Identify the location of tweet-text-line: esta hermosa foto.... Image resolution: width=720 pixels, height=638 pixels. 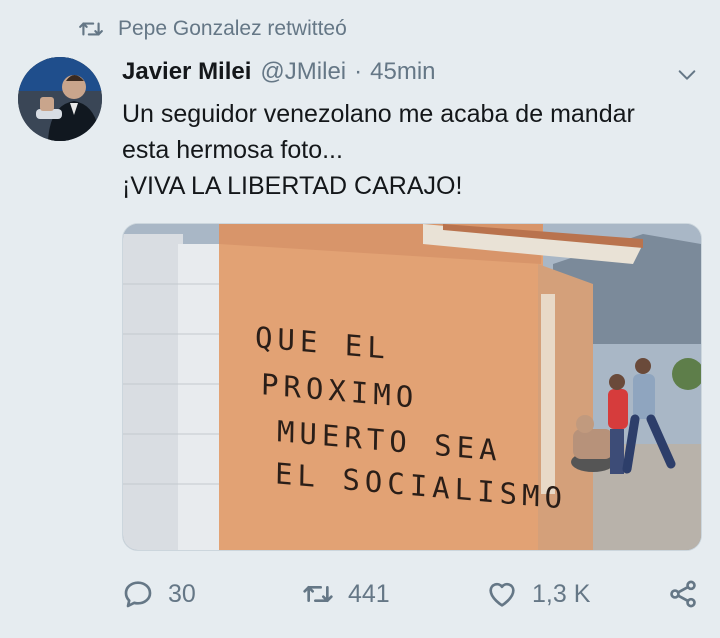
(232, 150).